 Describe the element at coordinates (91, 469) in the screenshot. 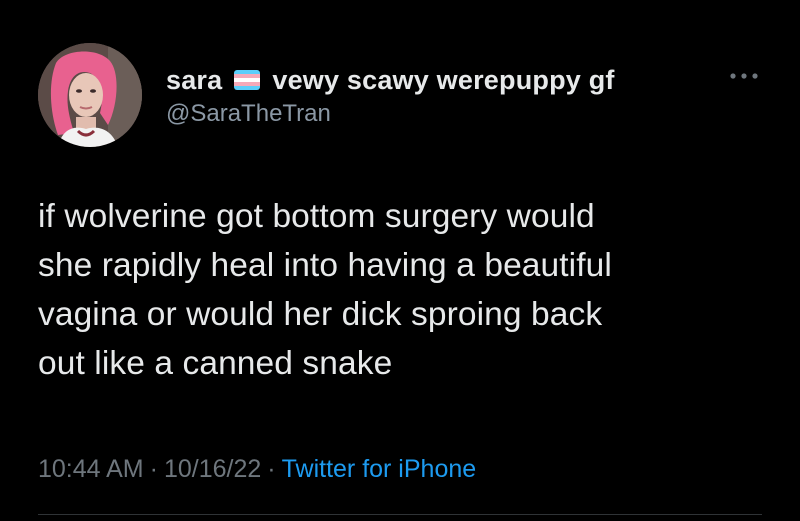

I see `tweet-time: 10:44 AM` at that location.